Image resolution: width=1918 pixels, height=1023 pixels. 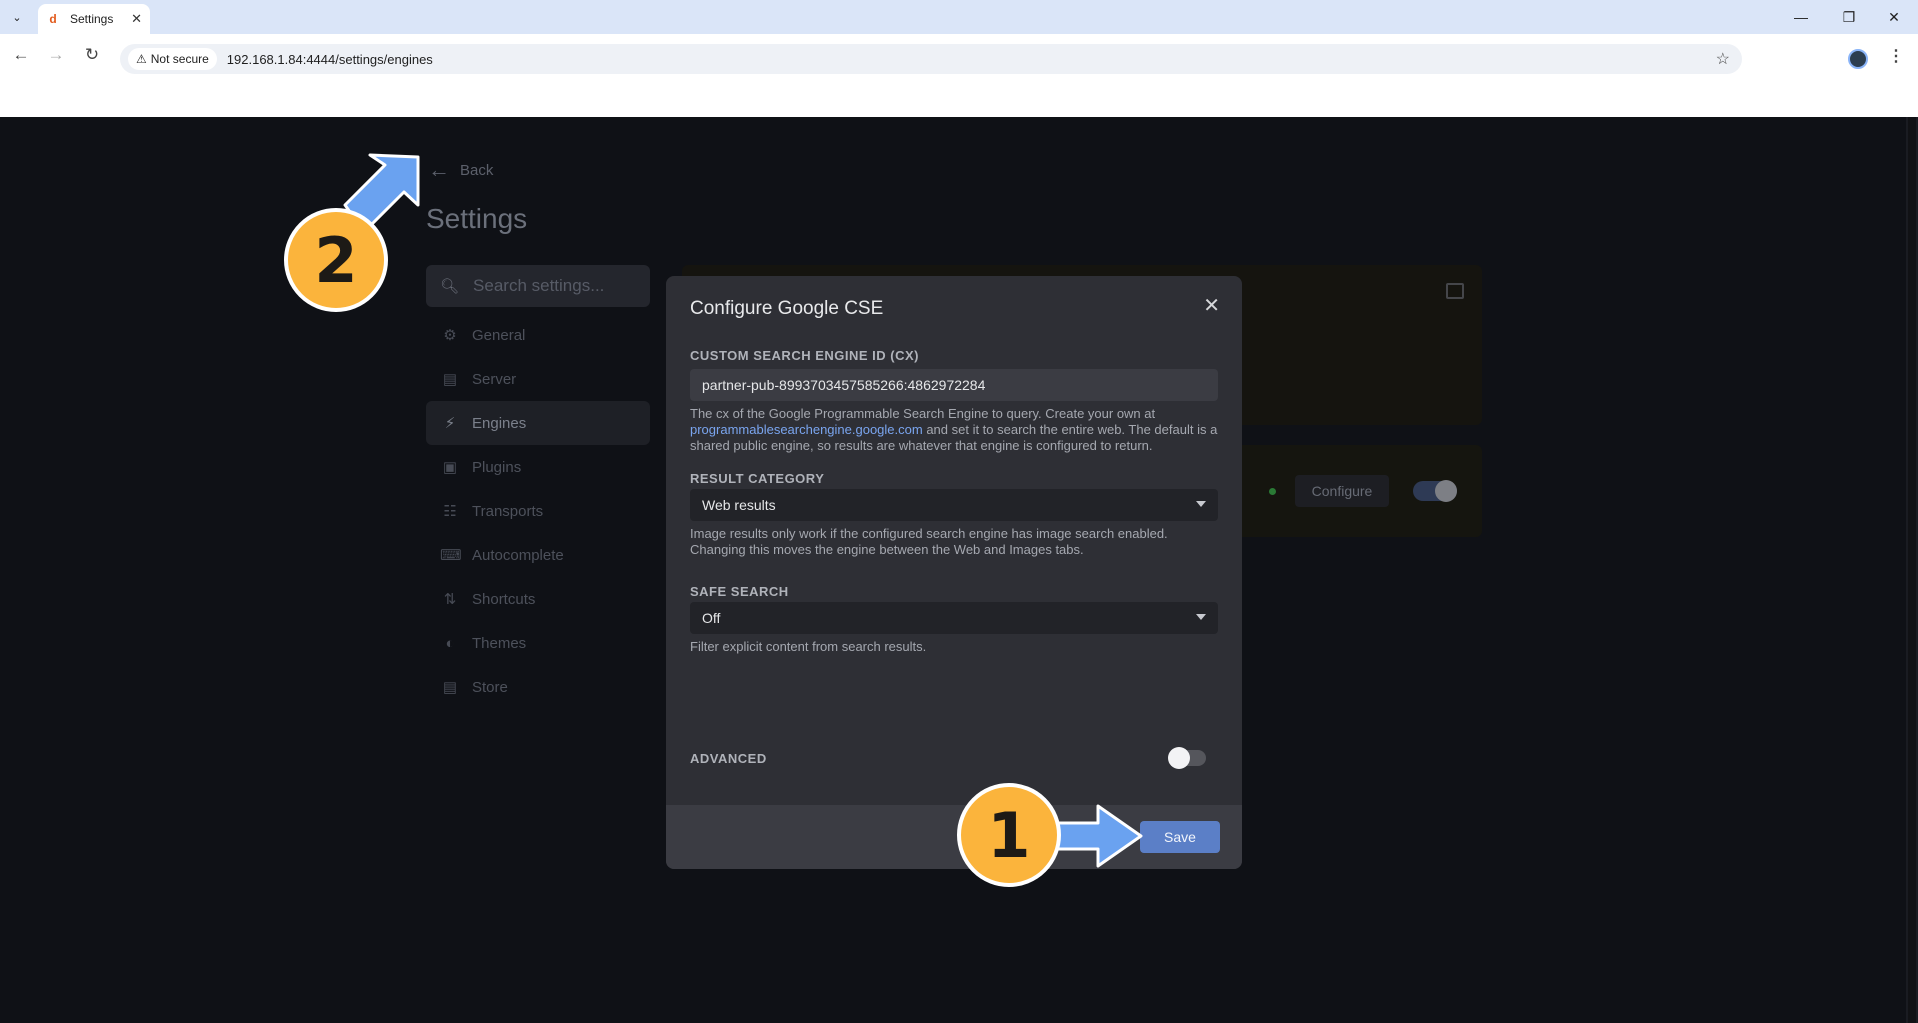 What do you see at coordinates (450, 643) in the screenshot?
I see `palette-icon: ◐` at bounding box center [450, 643].